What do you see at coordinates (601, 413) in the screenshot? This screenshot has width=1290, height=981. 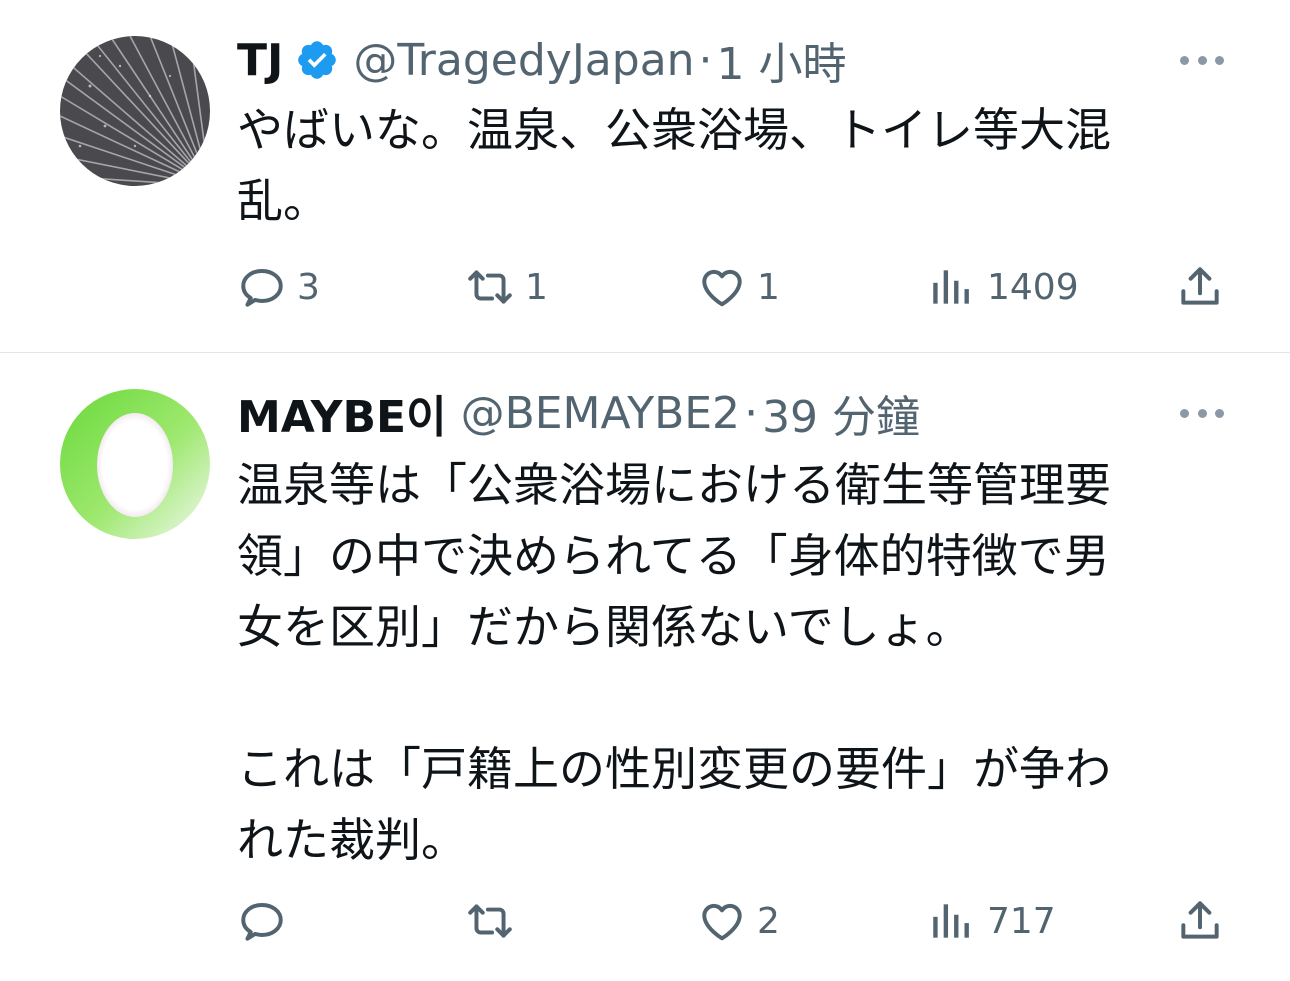 I see `user-handle: @BEMAYBE2` at bounding box center [601, 413].